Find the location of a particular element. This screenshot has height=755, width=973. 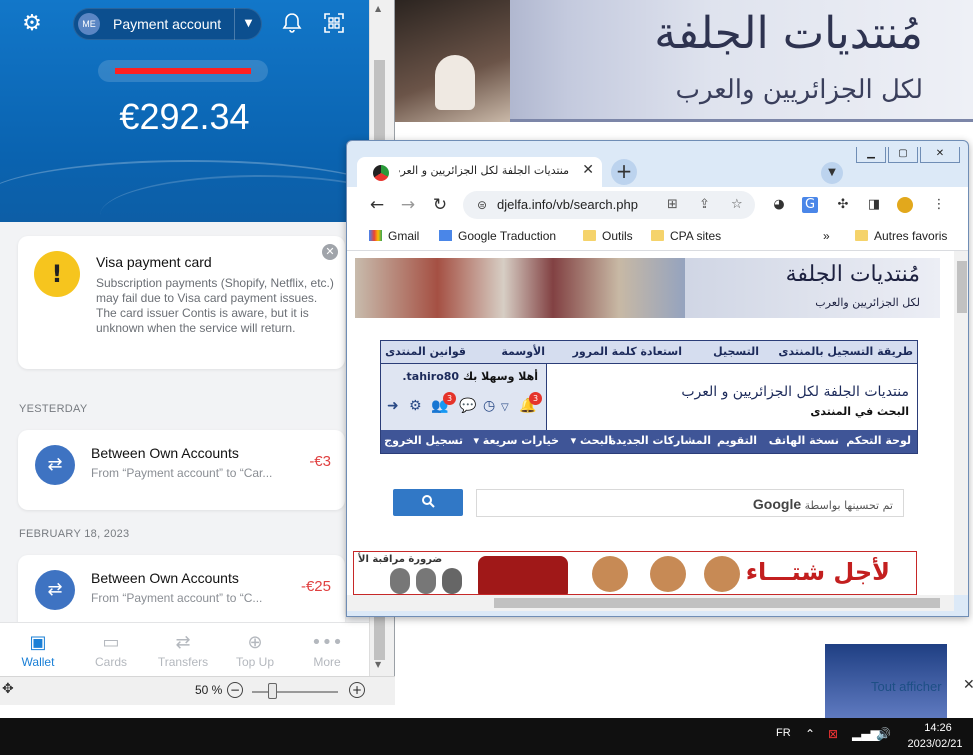

chevron-down-icon: ▽ is located at coordinates (505, 407).